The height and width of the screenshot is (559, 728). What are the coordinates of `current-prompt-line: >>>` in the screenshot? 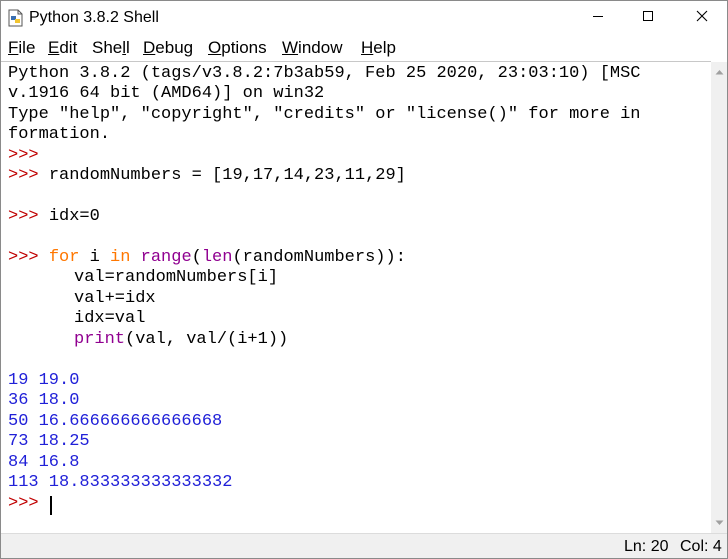 It's located at (23, 504).